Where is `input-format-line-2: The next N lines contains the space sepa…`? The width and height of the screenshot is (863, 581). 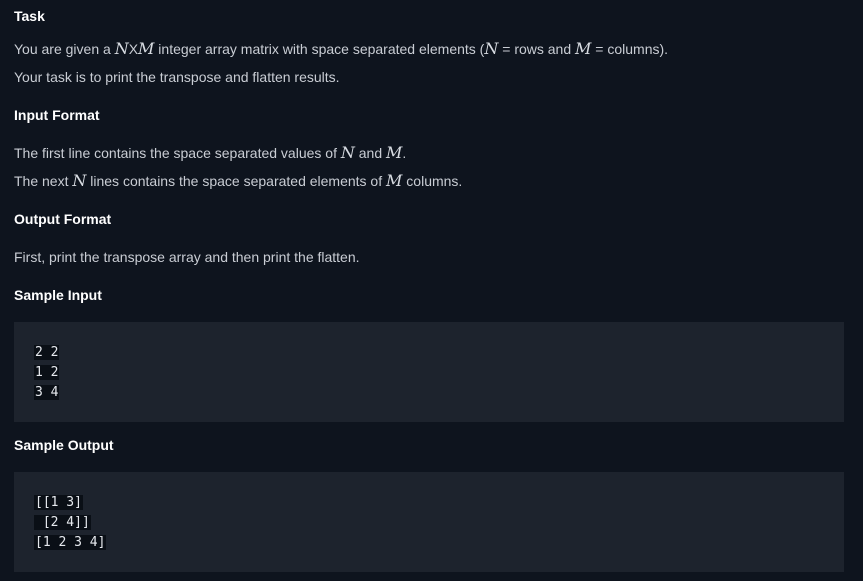
input-format-line-2: The next N lines contains the space sepa… is located at coordinates (238, 181).